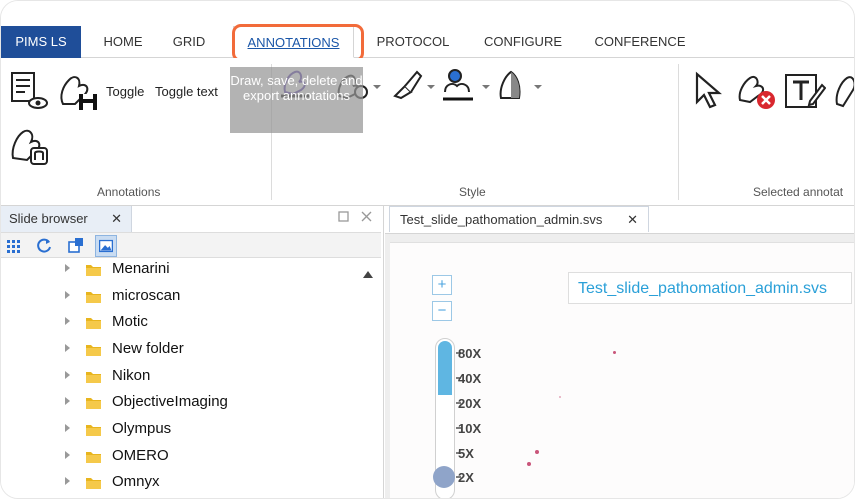 This screenshot has height=499, width=855. What do you see at coordinates (472, 192) in the screenshot?
I see `group-label-style: Style` at bounding box center [472, 192].